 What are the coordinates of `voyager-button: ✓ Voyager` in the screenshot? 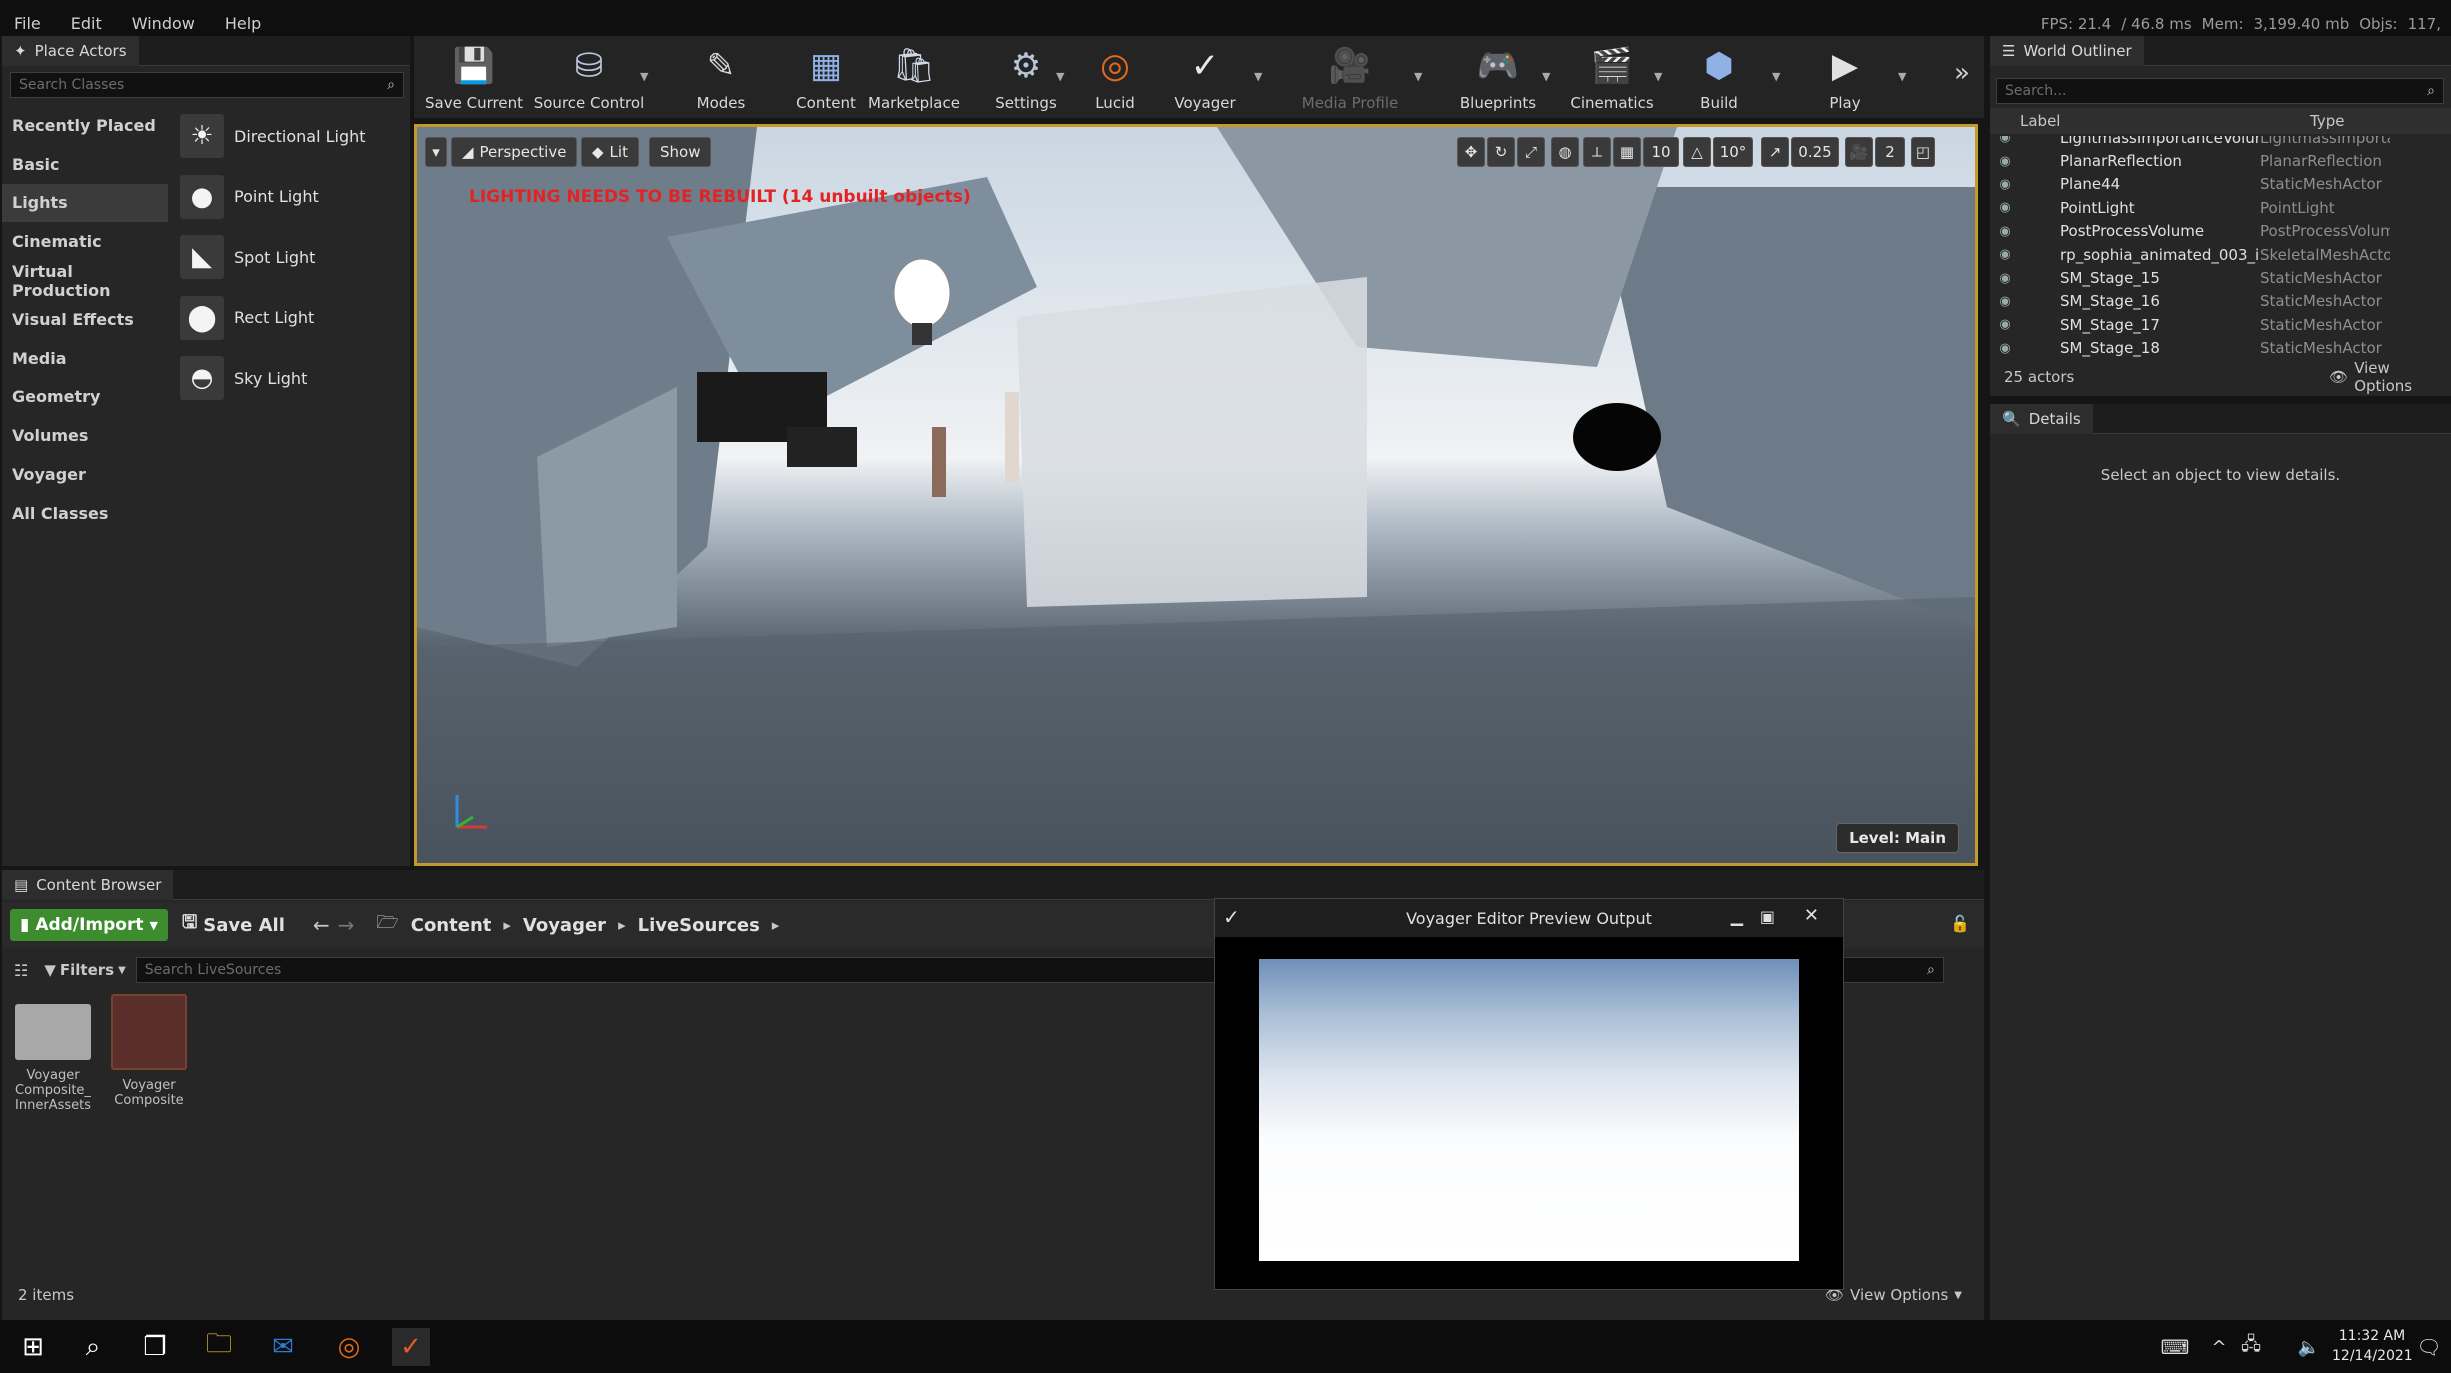 It's located at (1205, 77).